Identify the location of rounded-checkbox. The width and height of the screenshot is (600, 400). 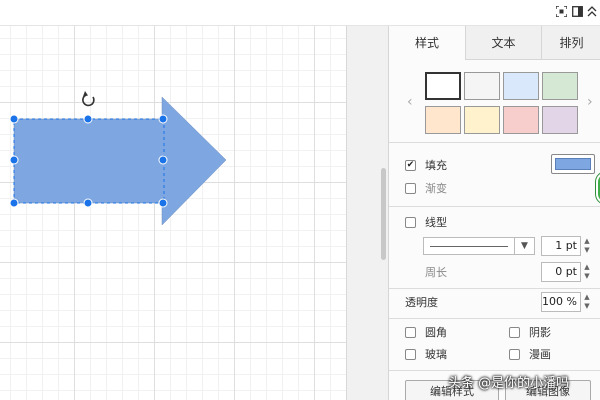
(410, 332).